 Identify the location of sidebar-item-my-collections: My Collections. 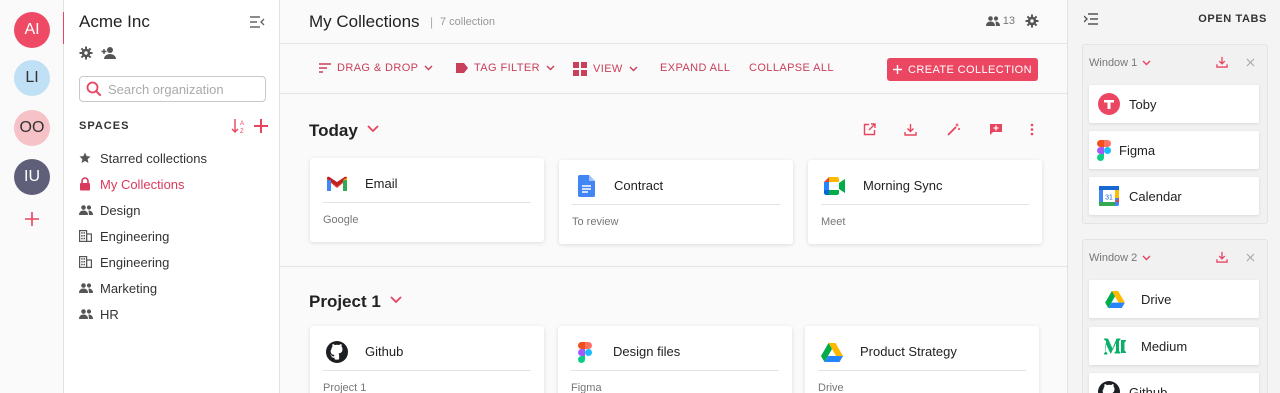
(174, 184).